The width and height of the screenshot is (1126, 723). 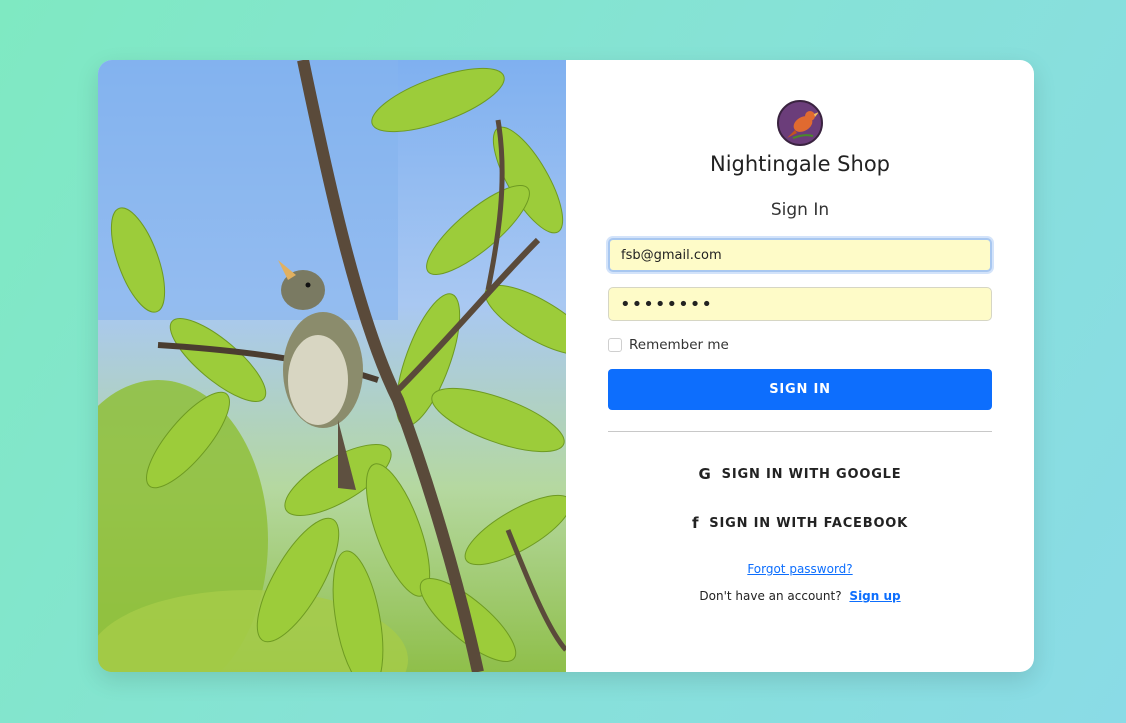 What do you see at coordinates (679, 345) in the screenshot?
I see `remember-me-label: Remember me` at bounding box center [679, 345].